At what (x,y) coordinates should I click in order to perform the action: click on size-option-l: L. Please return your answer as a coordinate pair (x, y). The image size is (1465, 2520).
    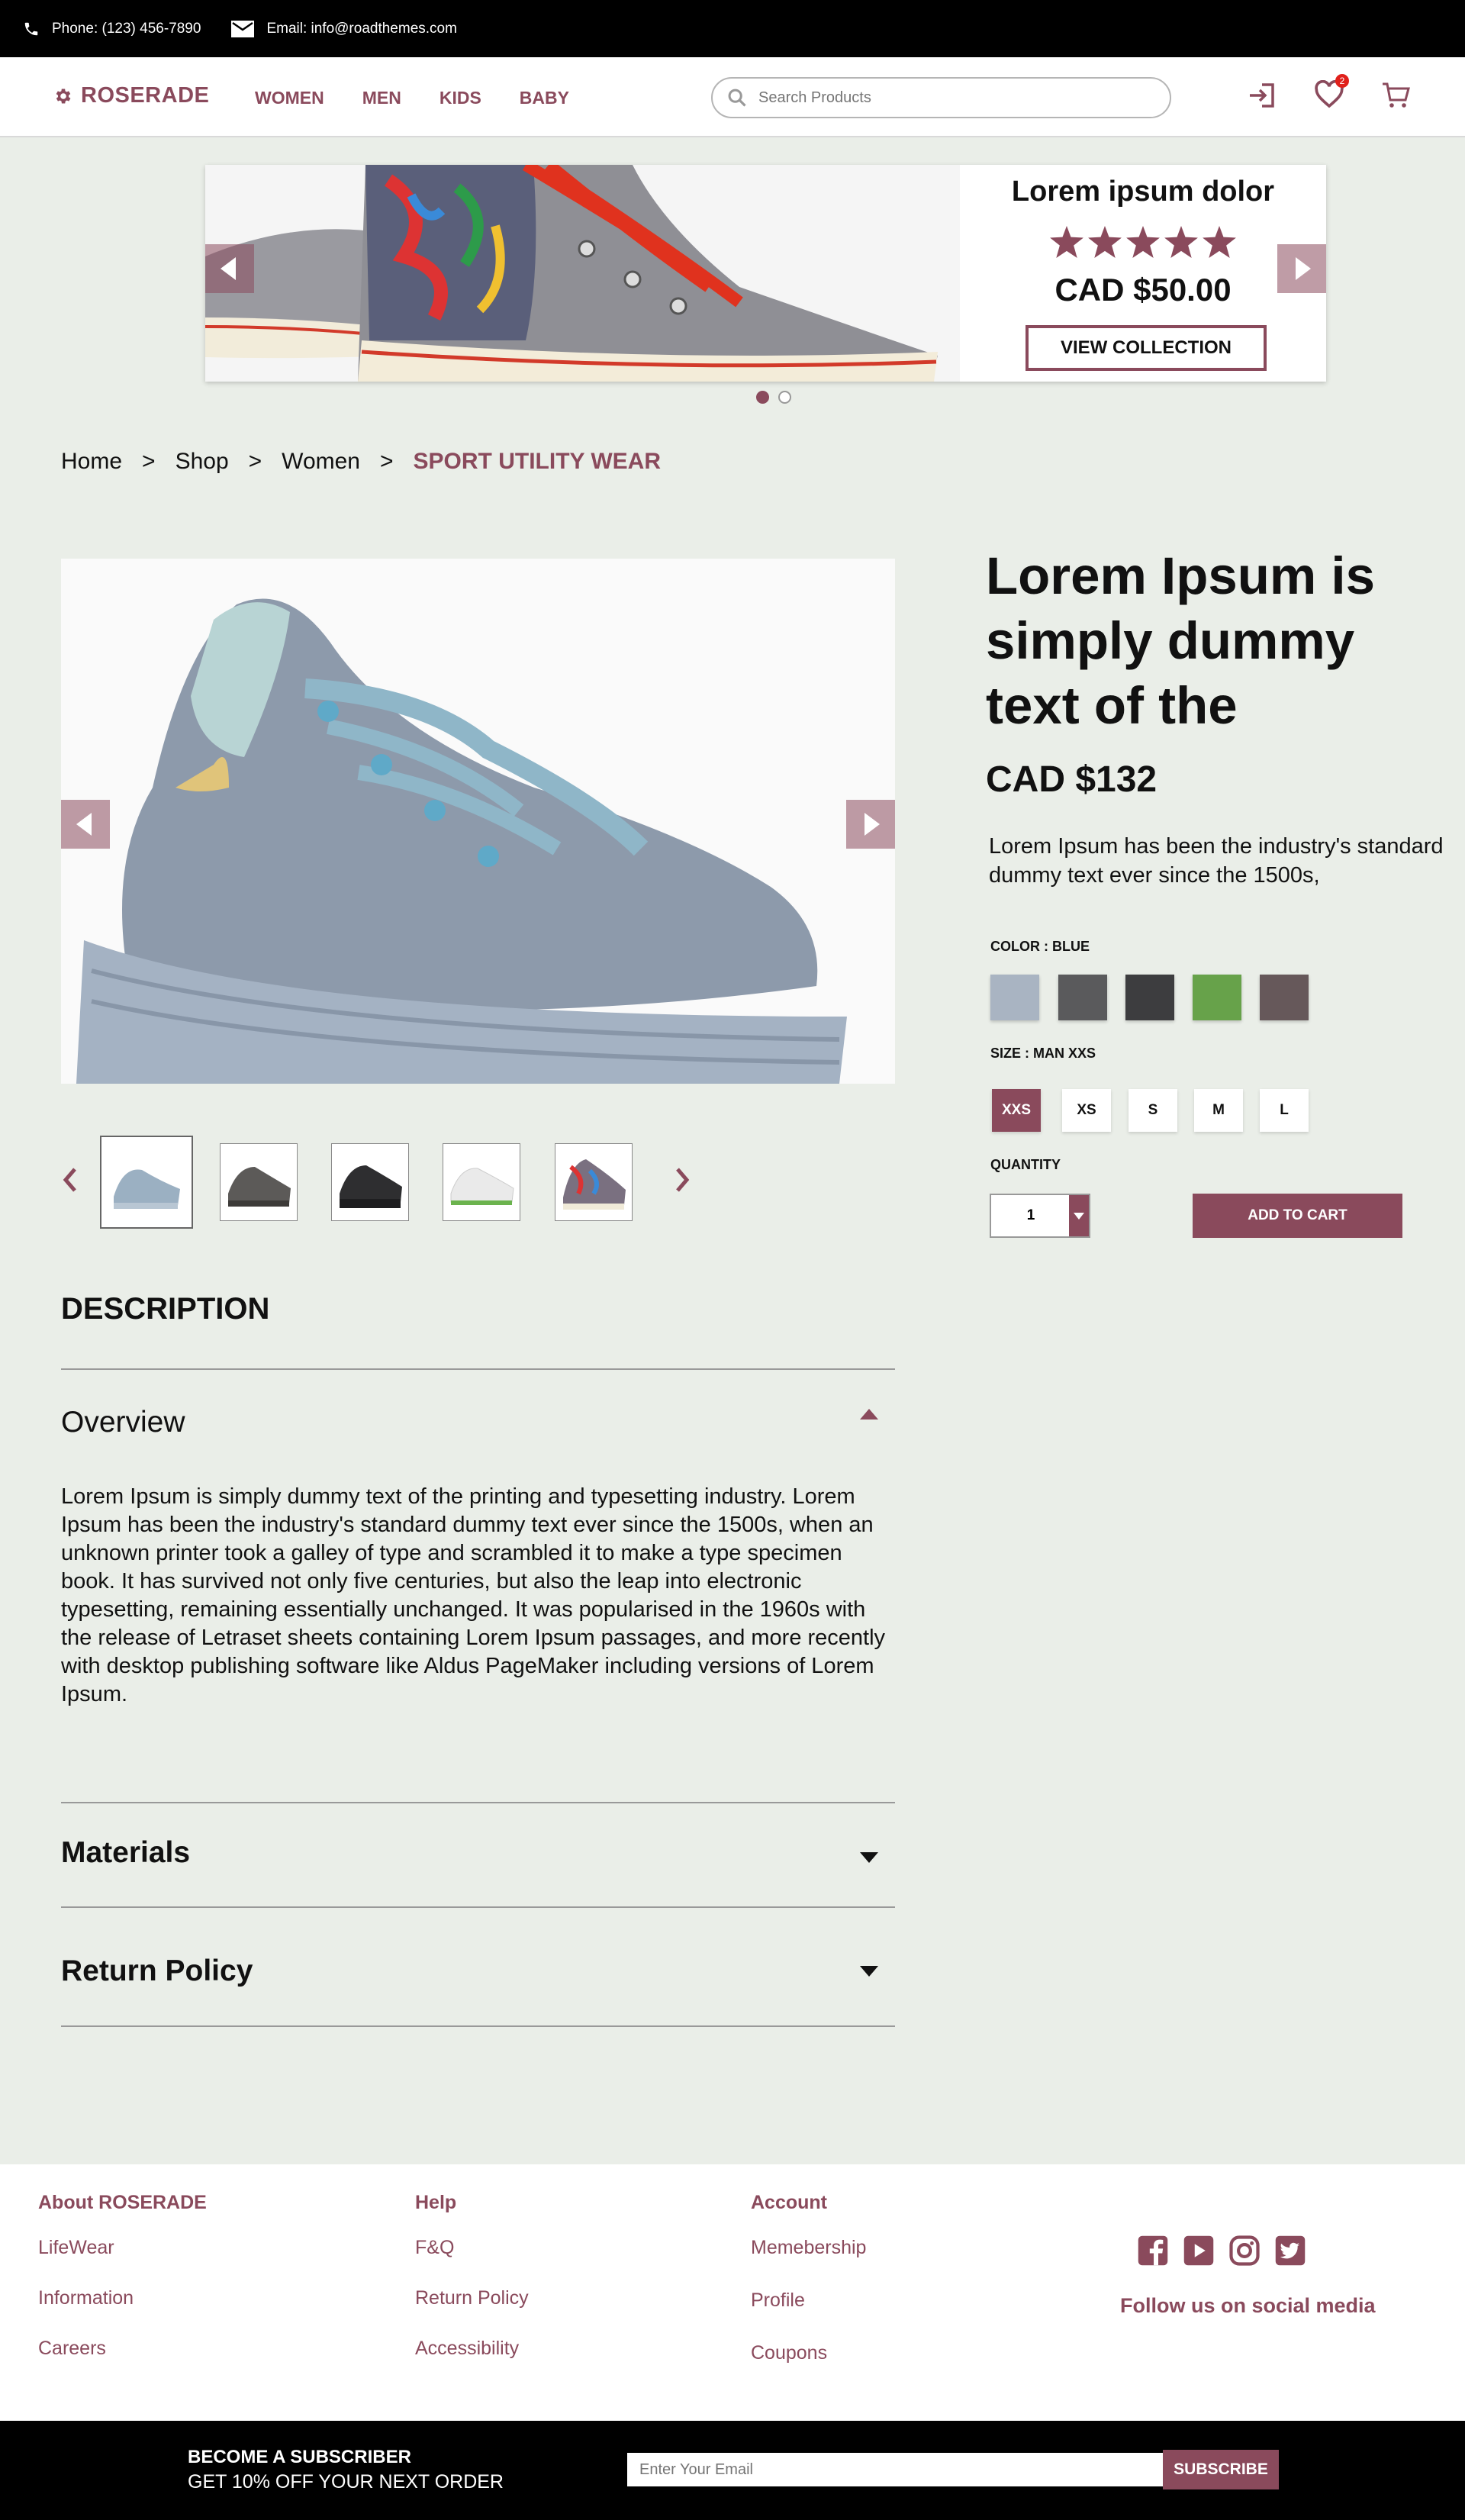
    Looking at the image, I should click on (1284, 1110).